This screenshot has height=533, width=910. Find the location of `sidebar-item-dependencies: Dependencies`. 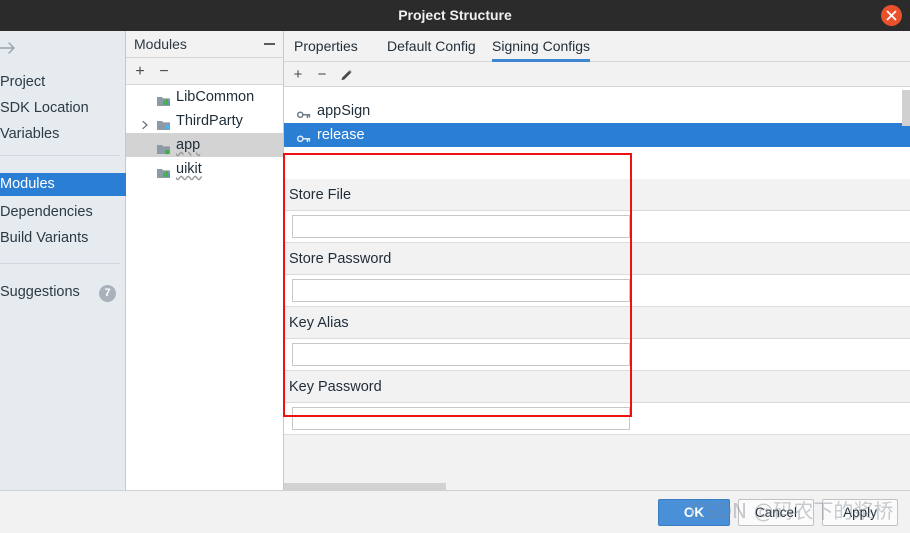

sidebar-item-dependencies: Dependencies is located at coordinates (63, 212).